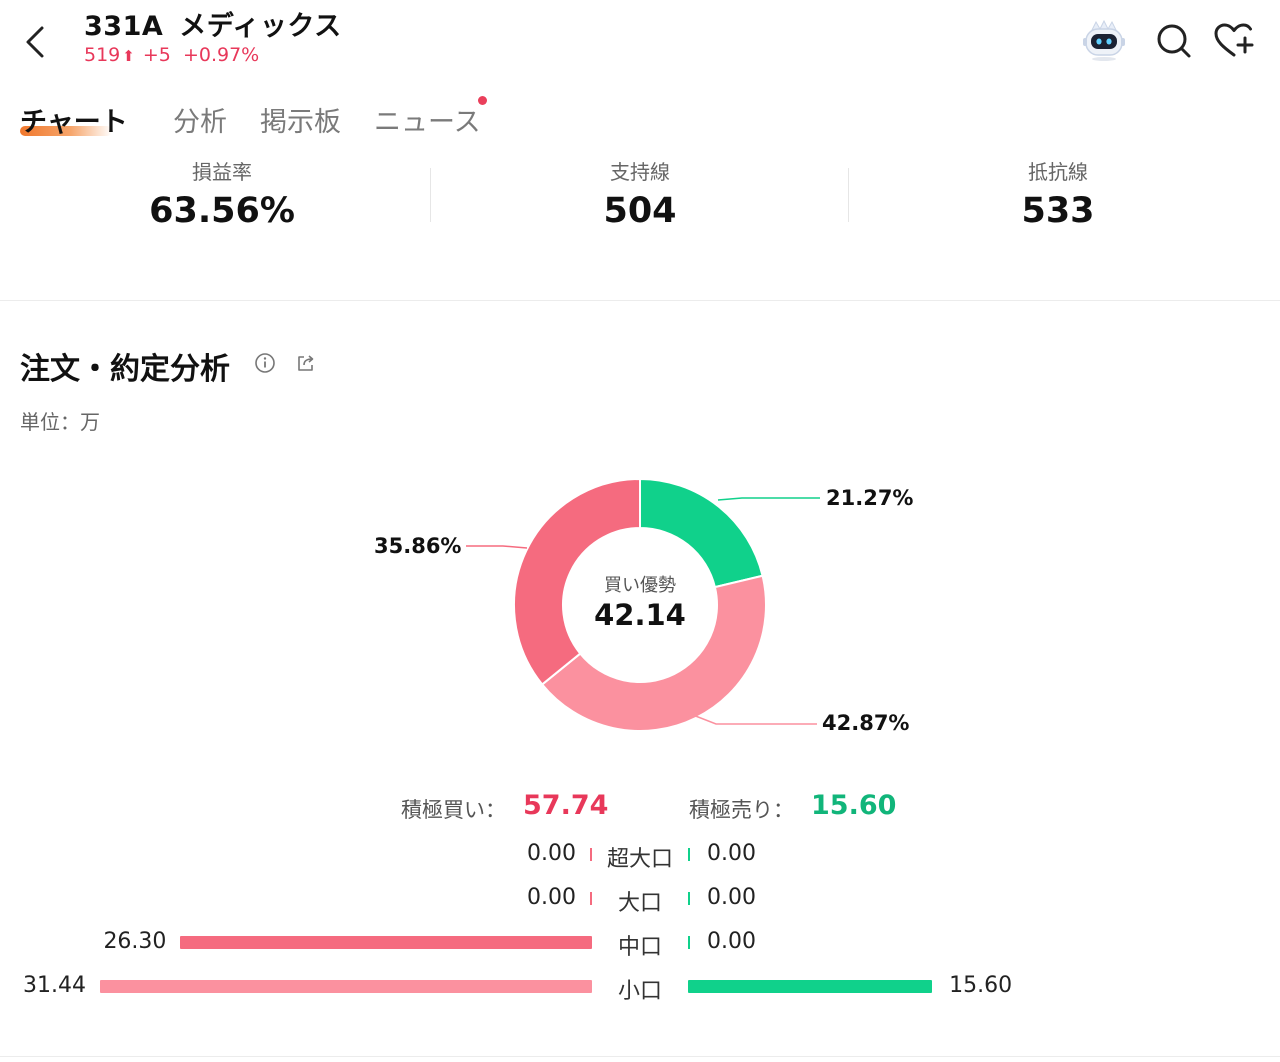  I want to click on active-buy-label: 積極買い：, so click(453, 810).